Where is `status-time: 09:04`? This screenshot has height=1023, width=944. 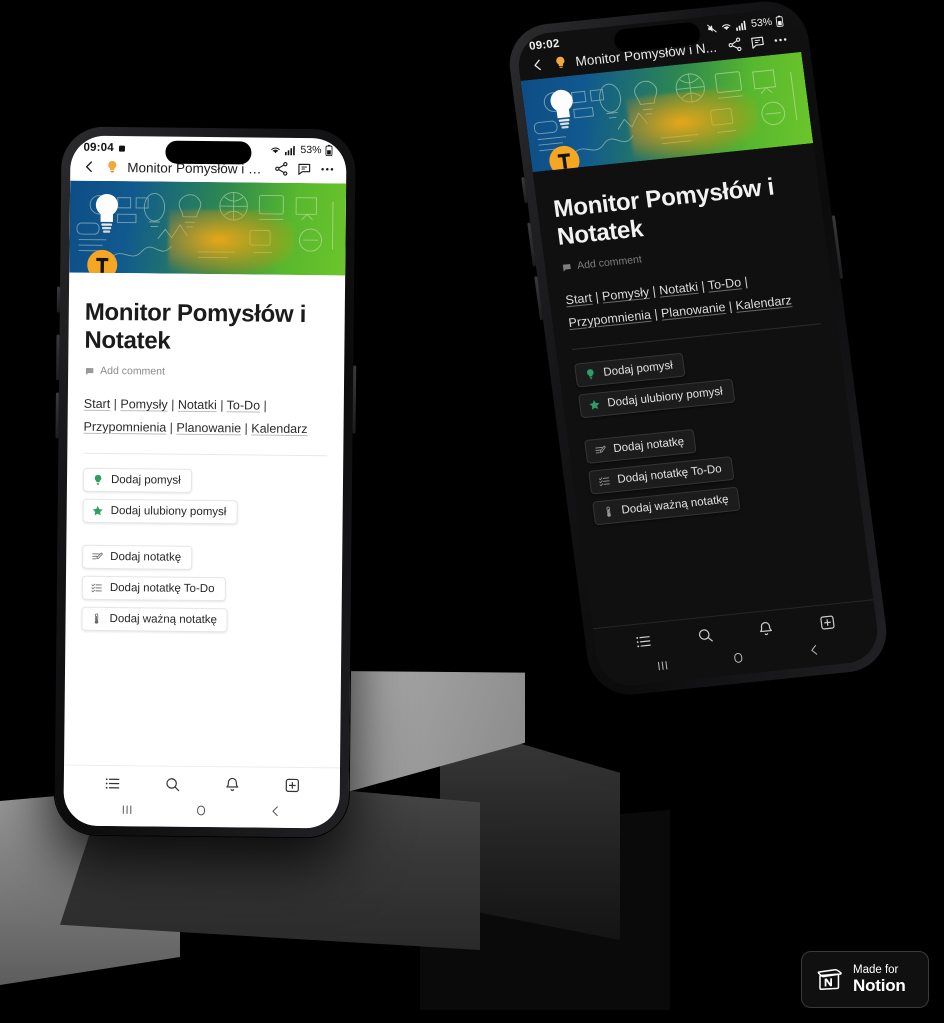
status-time: 09:04 is located at coordinates (105, 148).